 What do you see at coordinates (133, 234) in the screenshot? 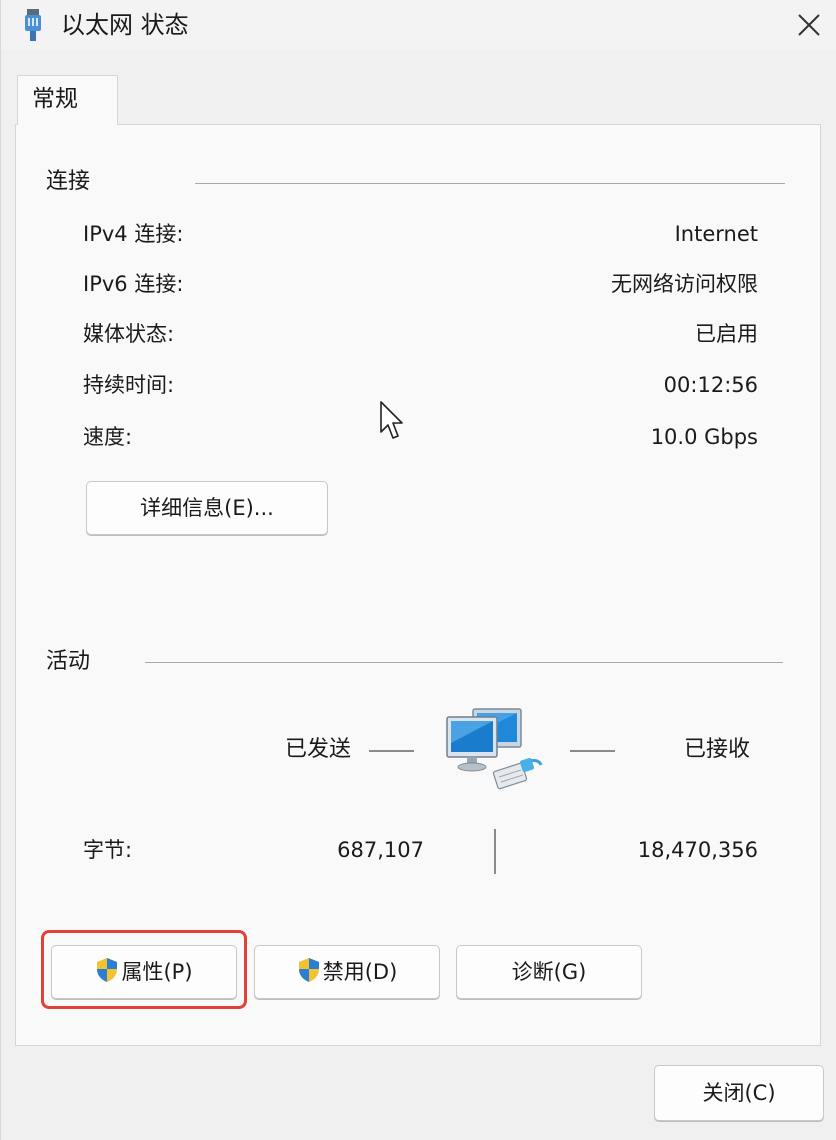
I see `ipv4-label: IPv4 连接:` at bounding box center [133, 234].